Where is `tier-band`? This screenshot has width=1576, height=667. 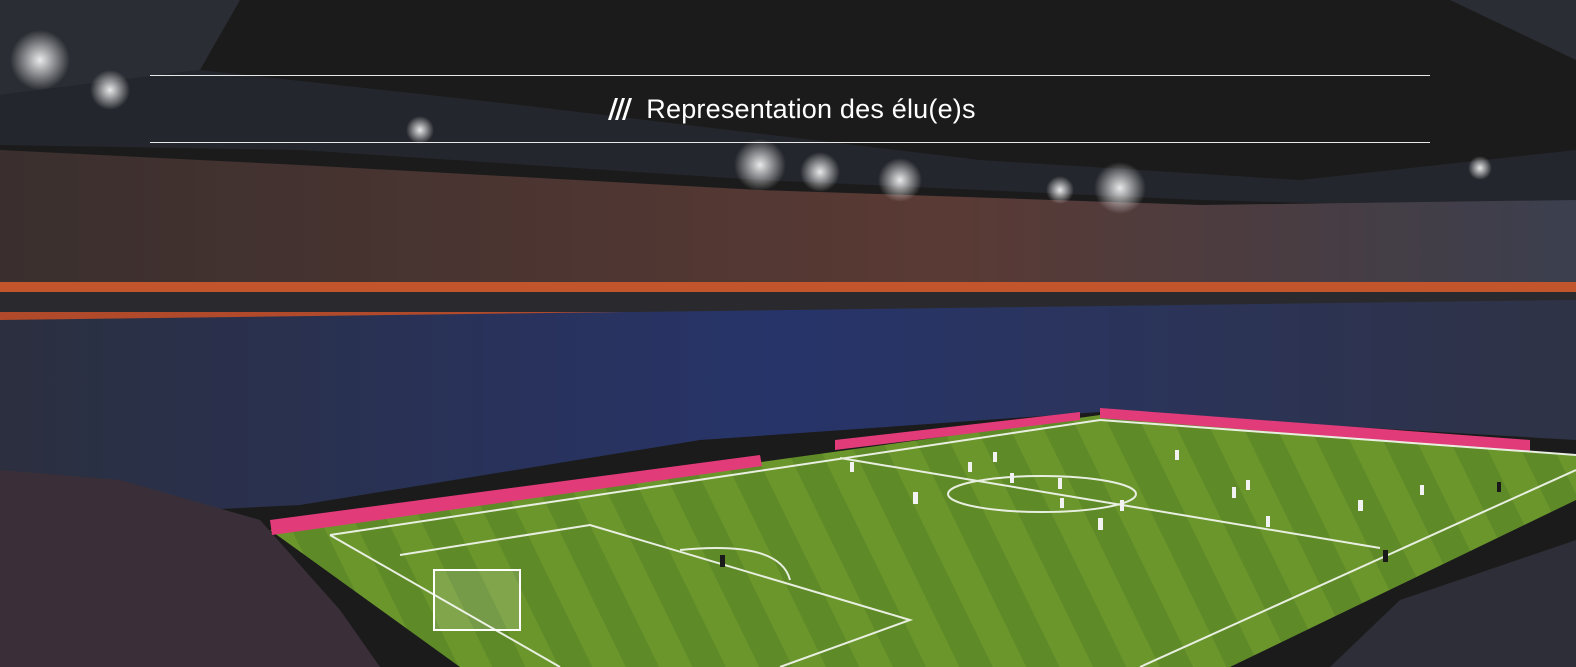 tier-band is located at coordinates (788, 287).